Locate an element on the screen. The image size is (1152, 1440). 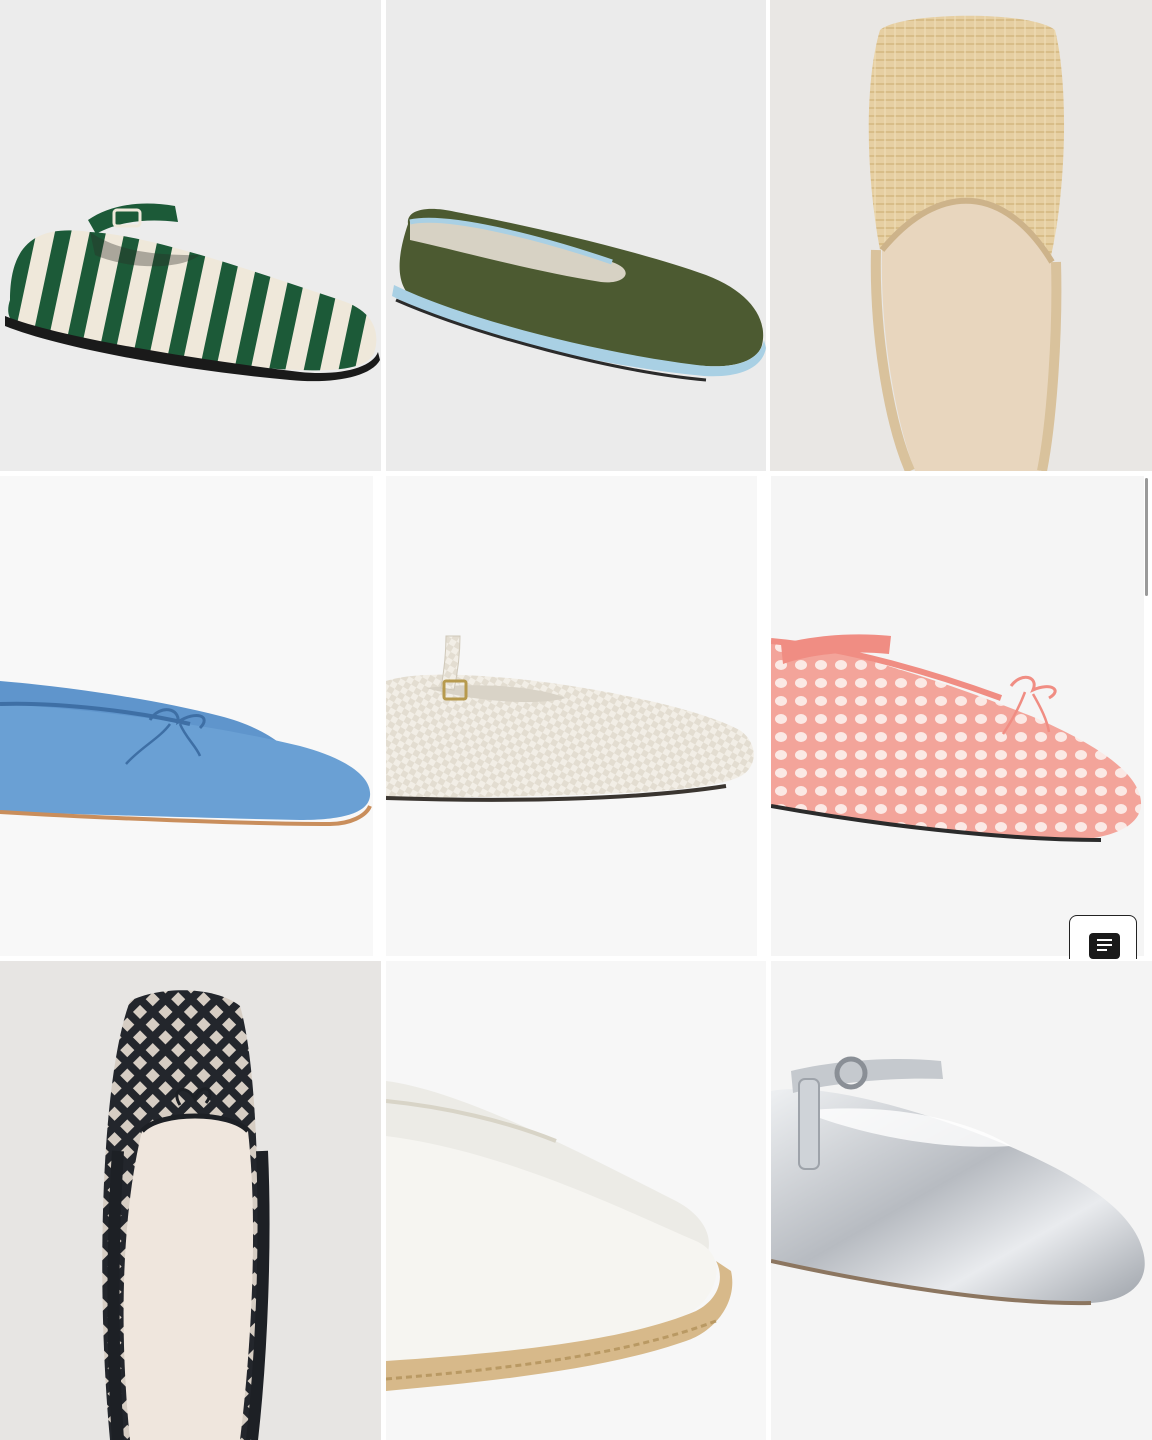
page-scrollbar is located at coordinates (1147, 538).